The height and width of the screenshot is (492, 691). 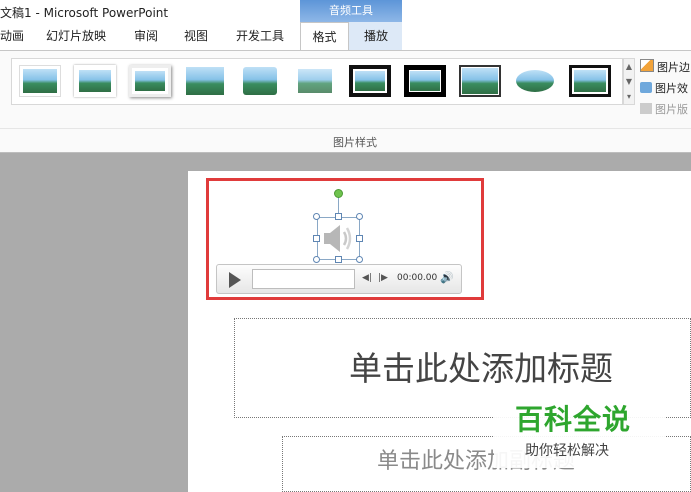 I want to click on audio-player: ◀| |▶ 00:00.00 🔊, so click(x=339, y=279).